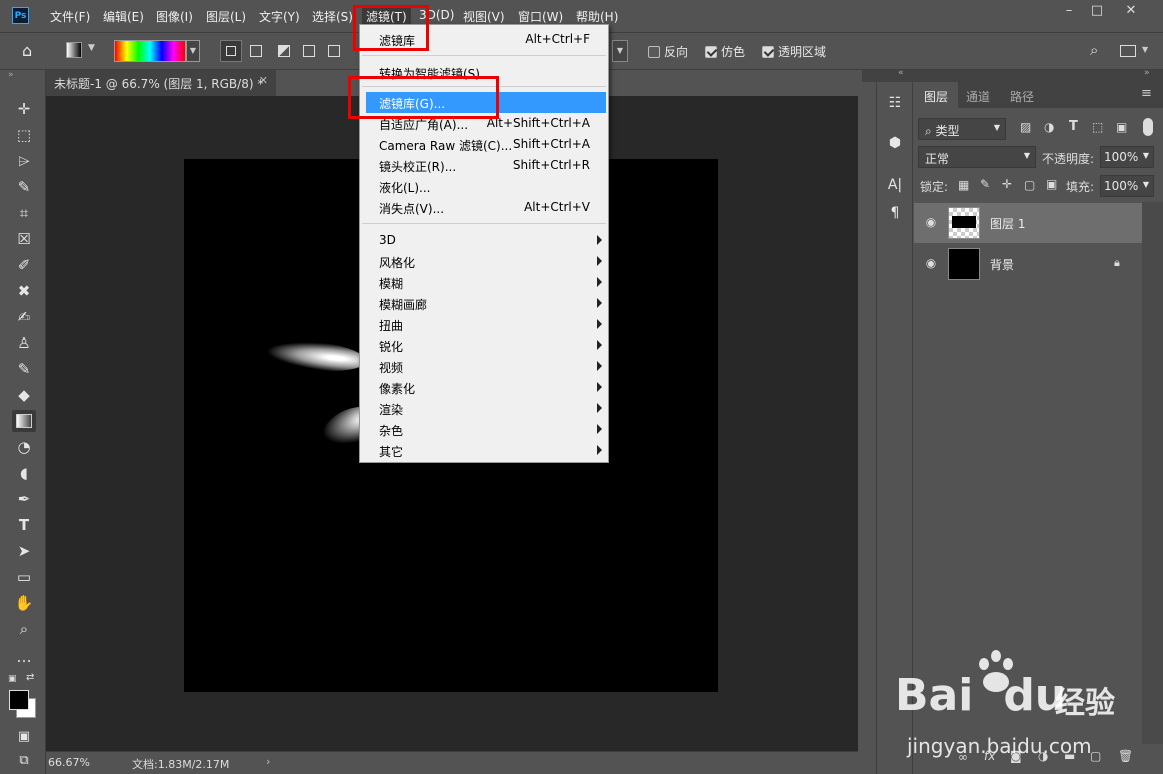 The width and height of the screenshot is (1163, 774). I want to click on filter-shape-icon: ⬚, so click(1097, 127).